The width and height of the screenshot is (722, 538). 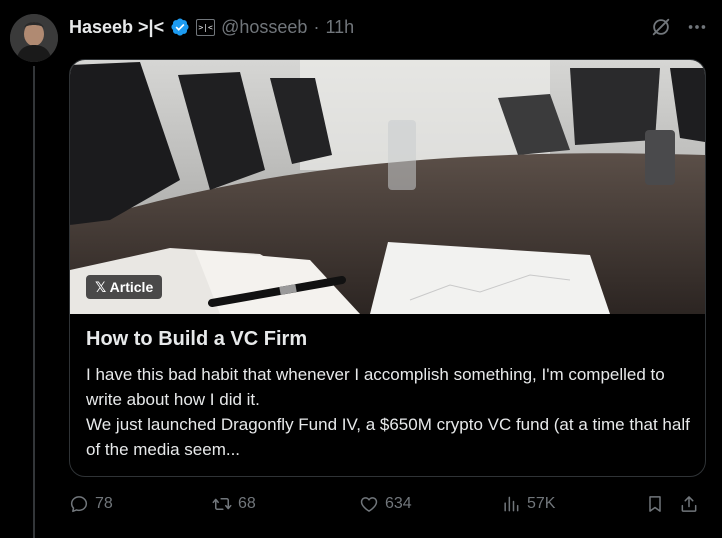 What do you see at coordinates (131, 287) in the screenshot?
I see `article-badge-label: Article` at bounding box center [131, 287].